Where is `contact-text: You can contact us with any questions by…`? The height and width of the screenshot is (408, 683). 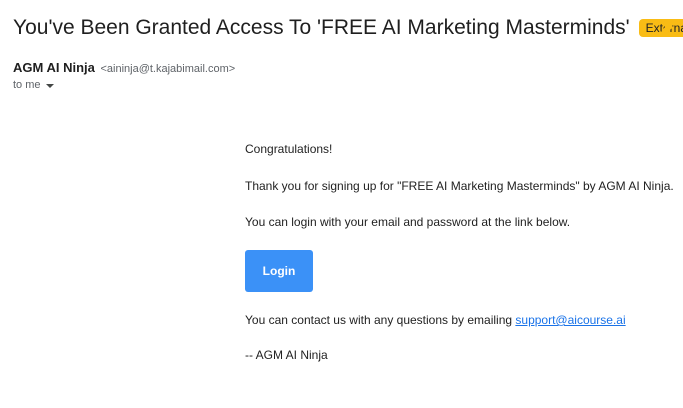 contact-text: You can contact us with any questions by… is located at coordinates (435, 320).